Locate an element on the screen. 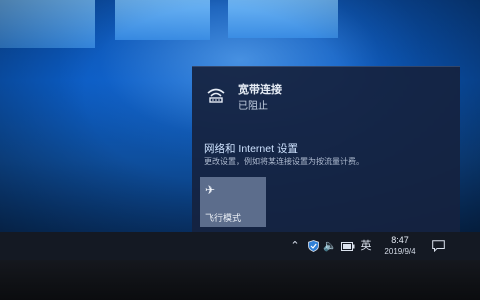 The width and height of the screenshot is (480, 300). clock-time: 8:47 is located at coordinates (400, 240).